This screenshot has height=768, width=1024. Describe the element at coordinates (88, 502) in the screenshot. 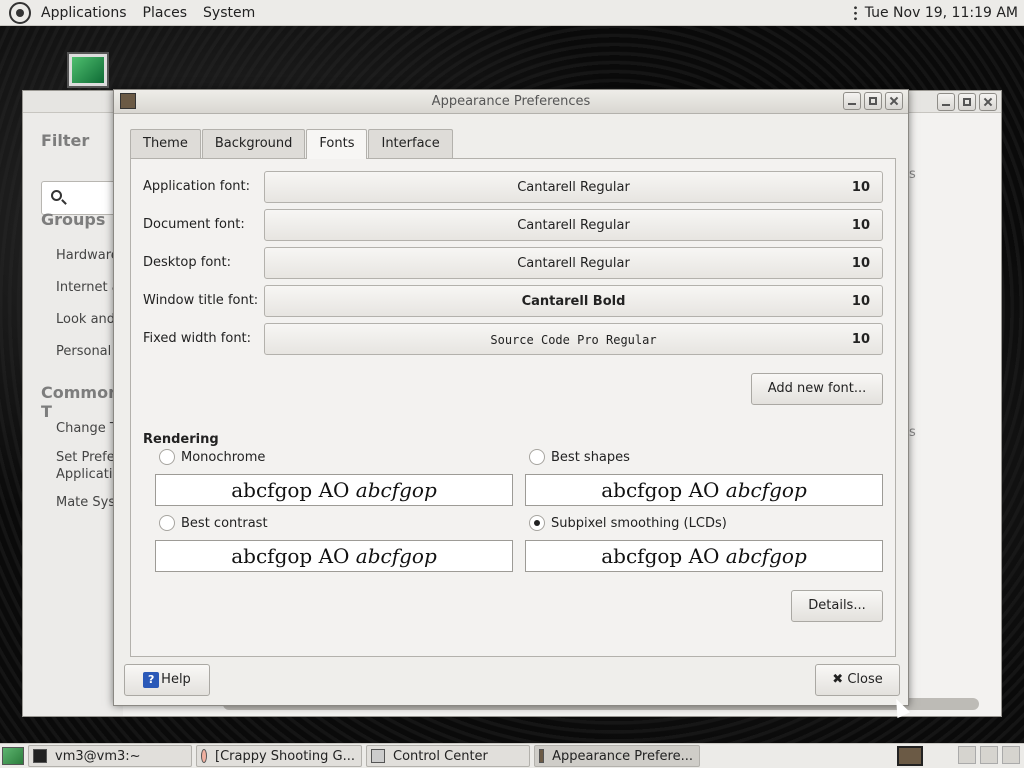

I see `common-mate-system: Mate Syst` at that location.